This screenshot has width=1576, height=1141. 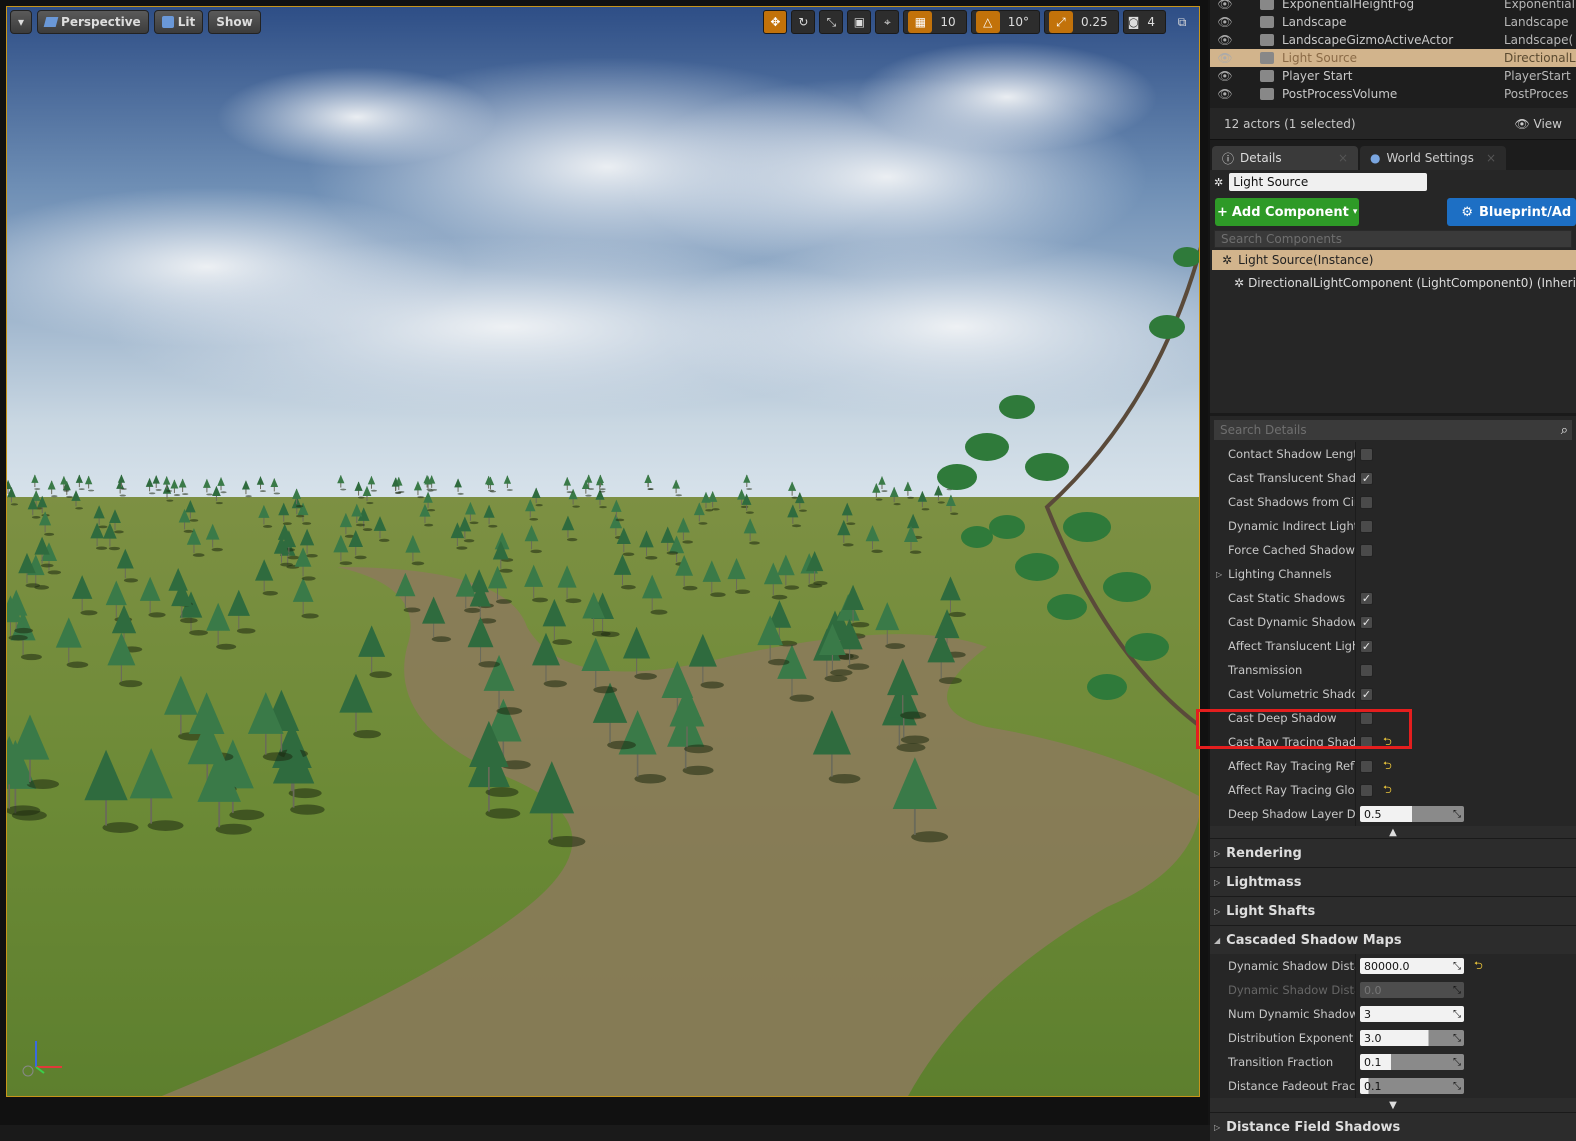 I want to click on collapse-advanced-button: ▲, so click(x=1393, y=832).